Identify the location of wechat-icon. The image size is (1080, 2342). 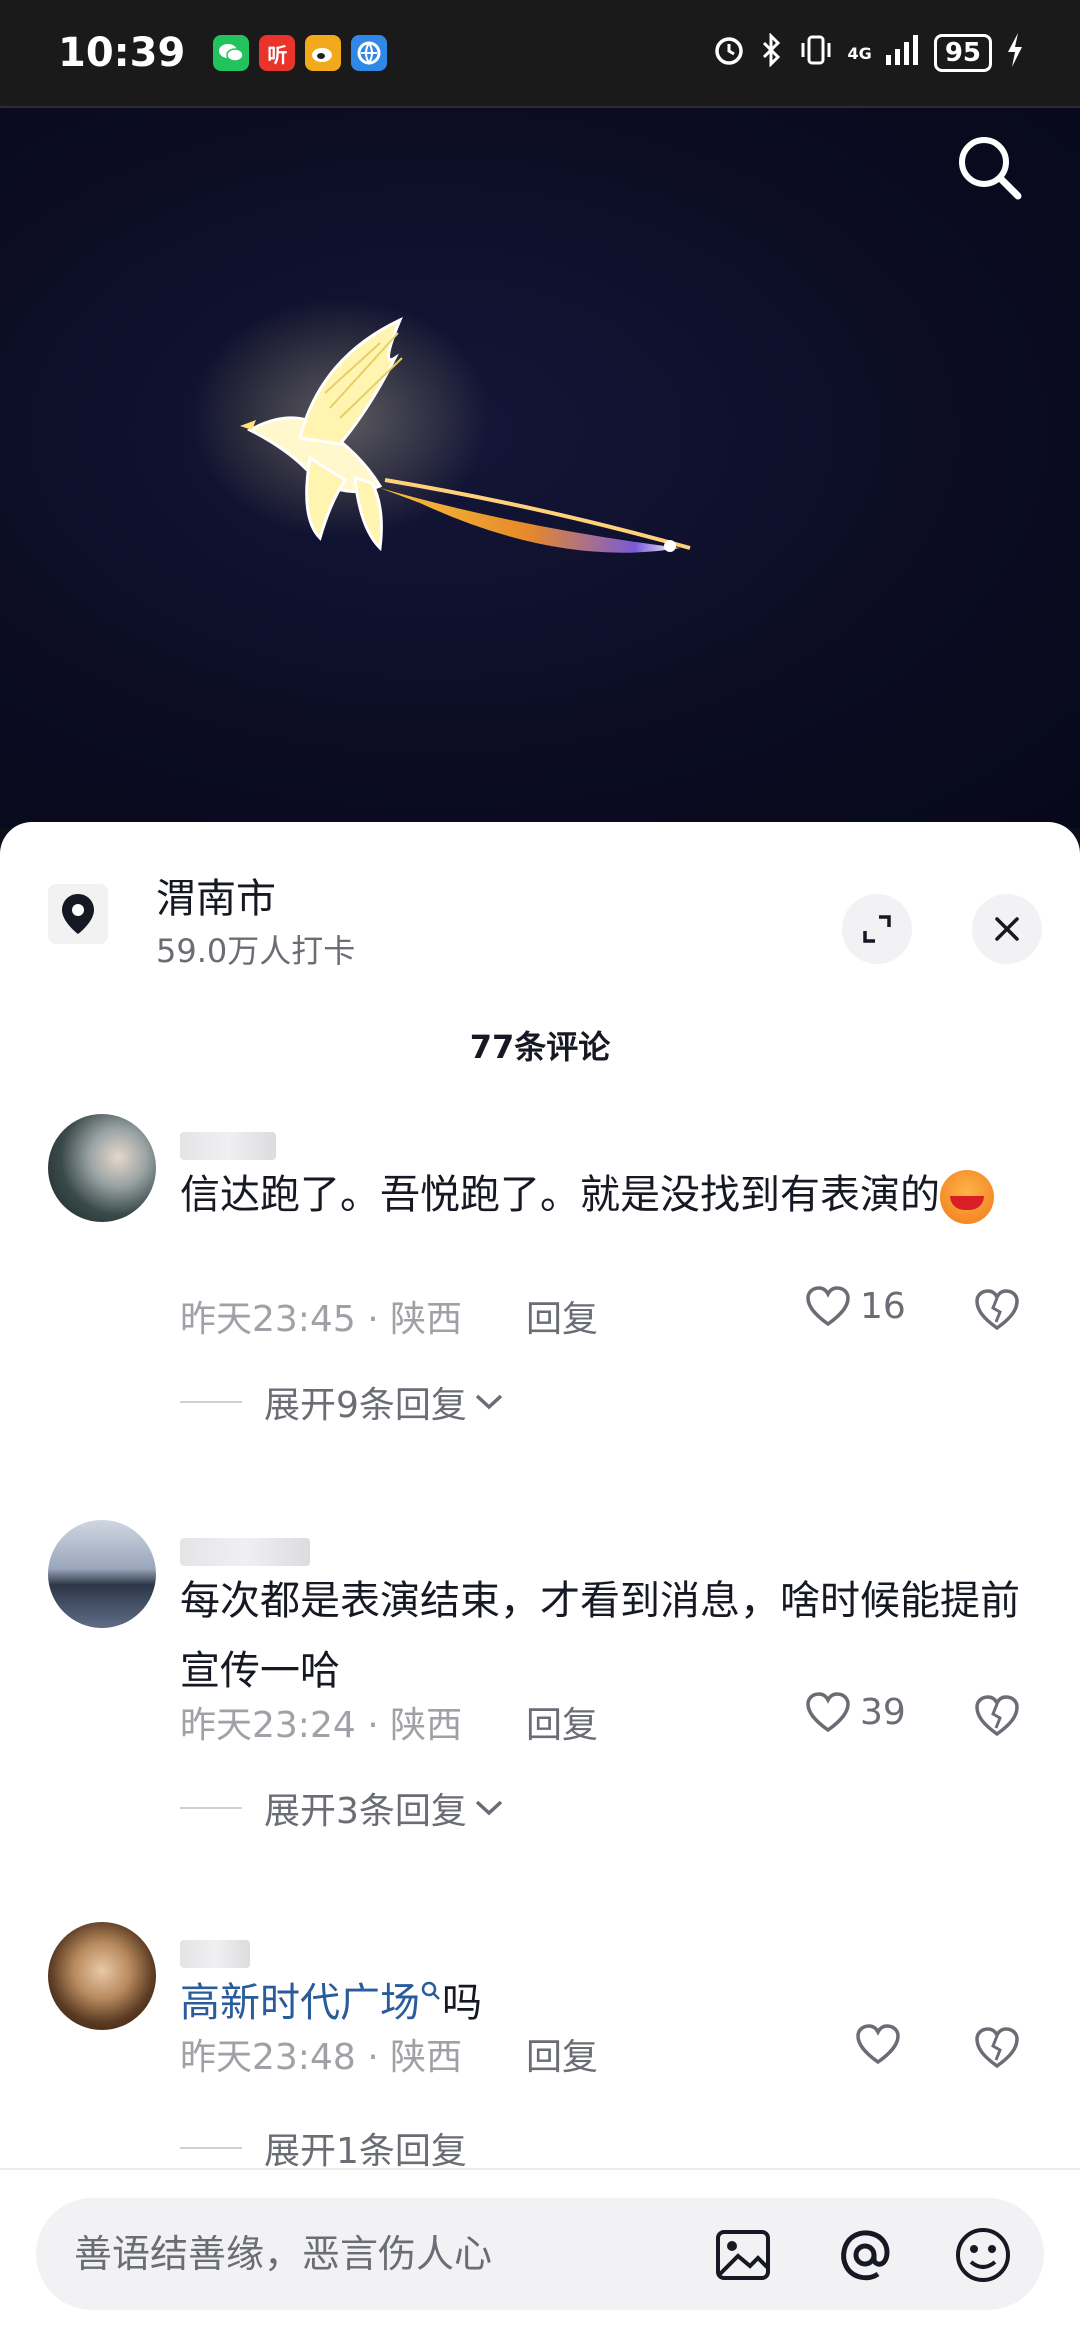
(231, 53).